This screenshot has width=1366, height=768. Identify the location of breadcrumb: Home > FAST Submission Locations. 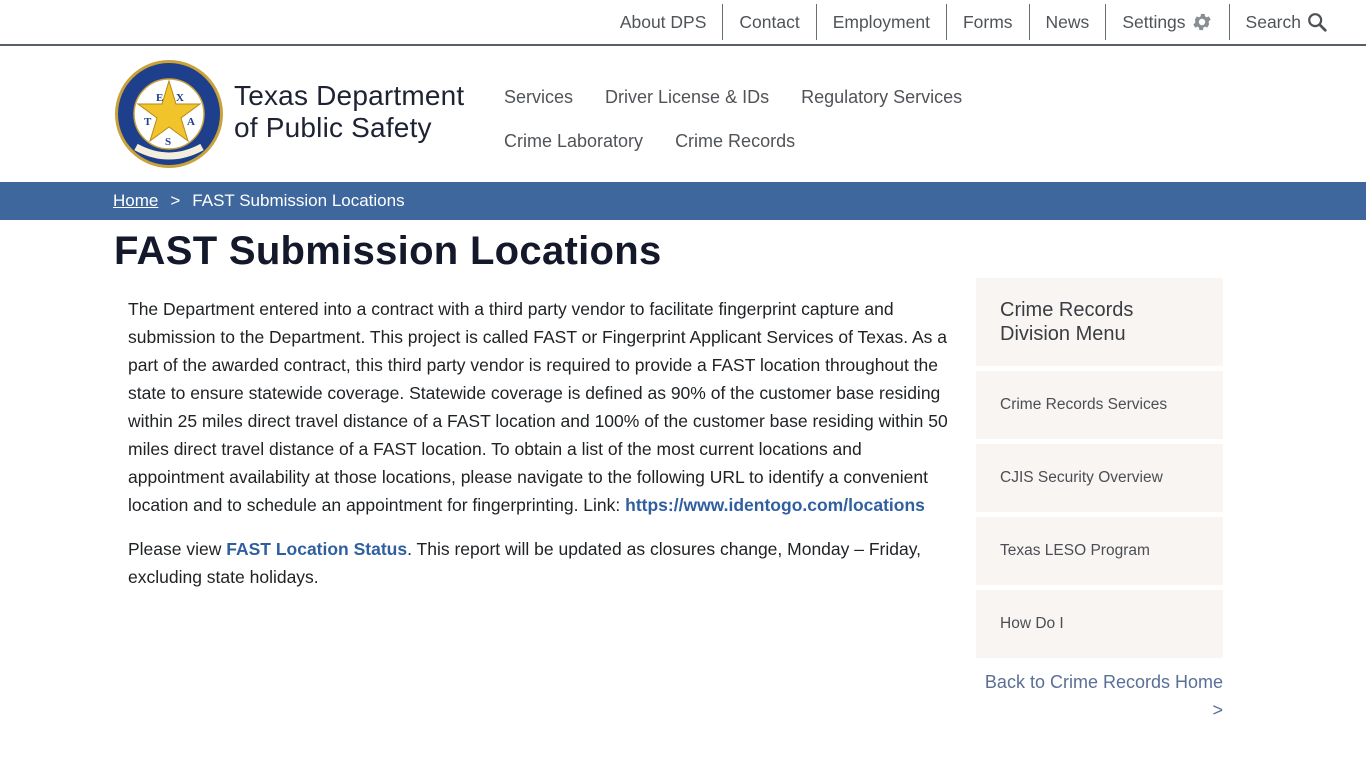
(683, 201).